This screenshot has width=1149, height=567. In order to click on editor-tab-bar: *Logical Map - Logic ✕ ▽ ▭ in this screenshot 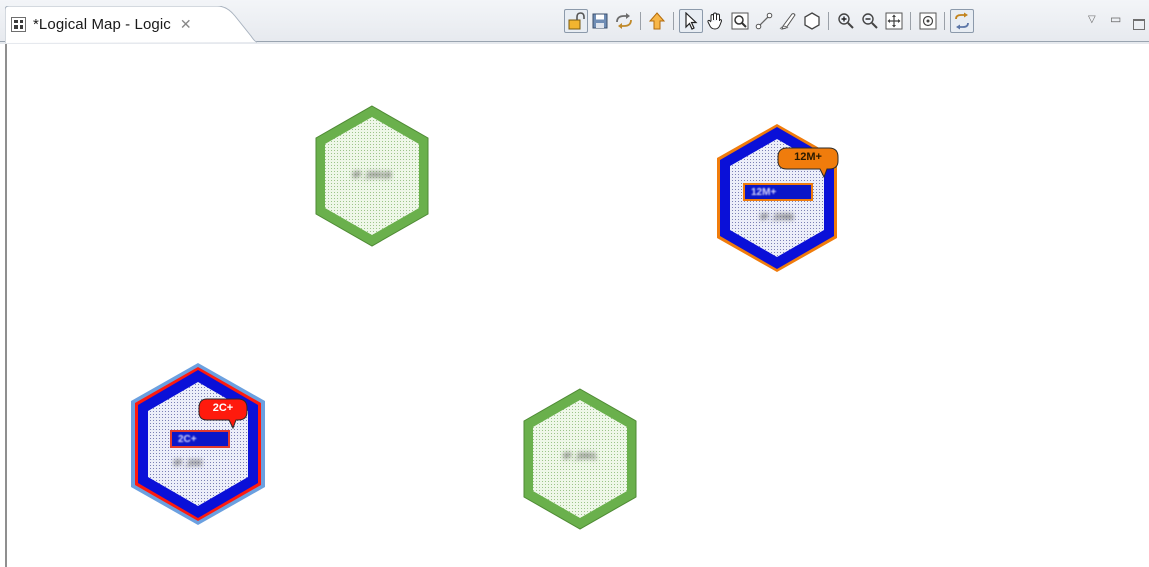, I will do `click(574, 22)`.